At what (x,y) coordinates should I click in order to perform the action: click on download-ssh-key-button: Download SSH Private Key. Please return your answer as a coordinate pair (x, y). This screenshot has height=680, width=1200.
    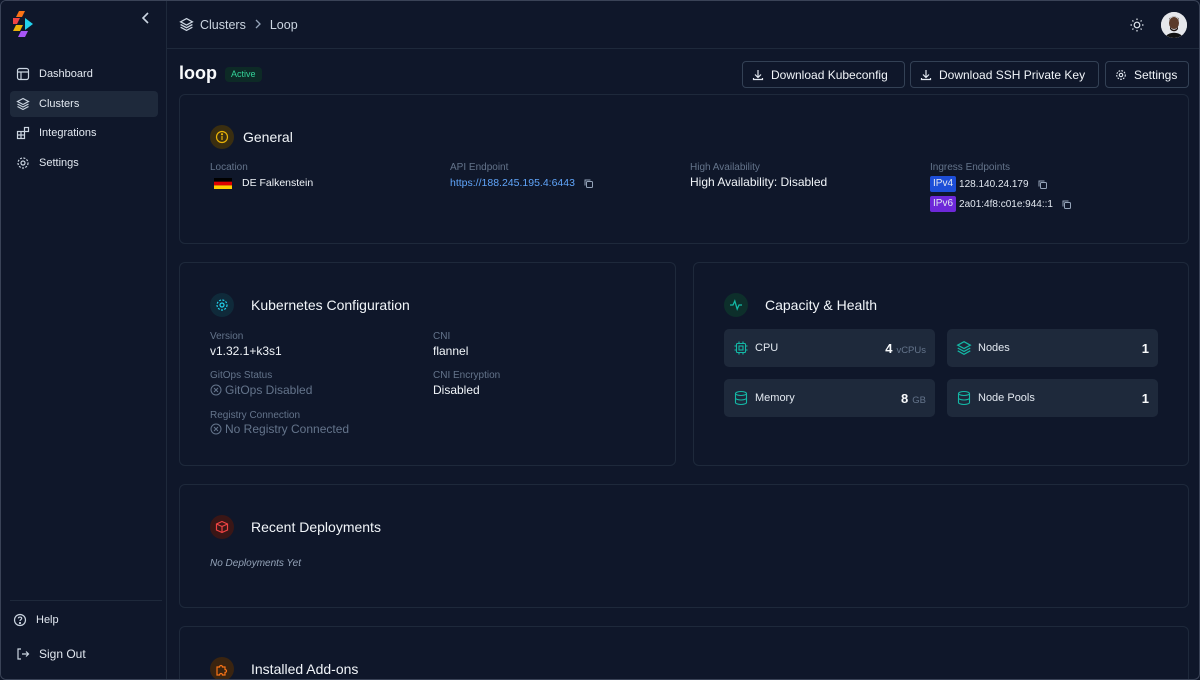
    Looking at the image, I should click on (1004, 74).